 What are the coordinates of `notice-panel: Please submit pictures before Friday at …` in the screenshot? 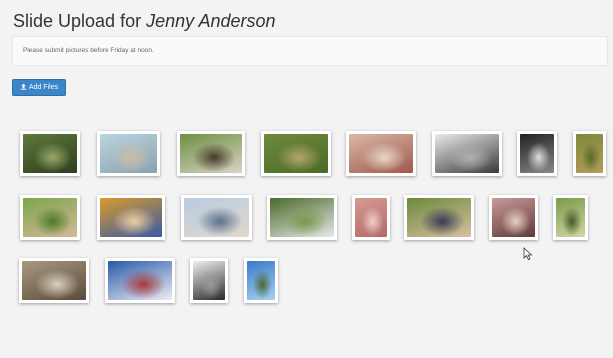 It's located at (310, 51).